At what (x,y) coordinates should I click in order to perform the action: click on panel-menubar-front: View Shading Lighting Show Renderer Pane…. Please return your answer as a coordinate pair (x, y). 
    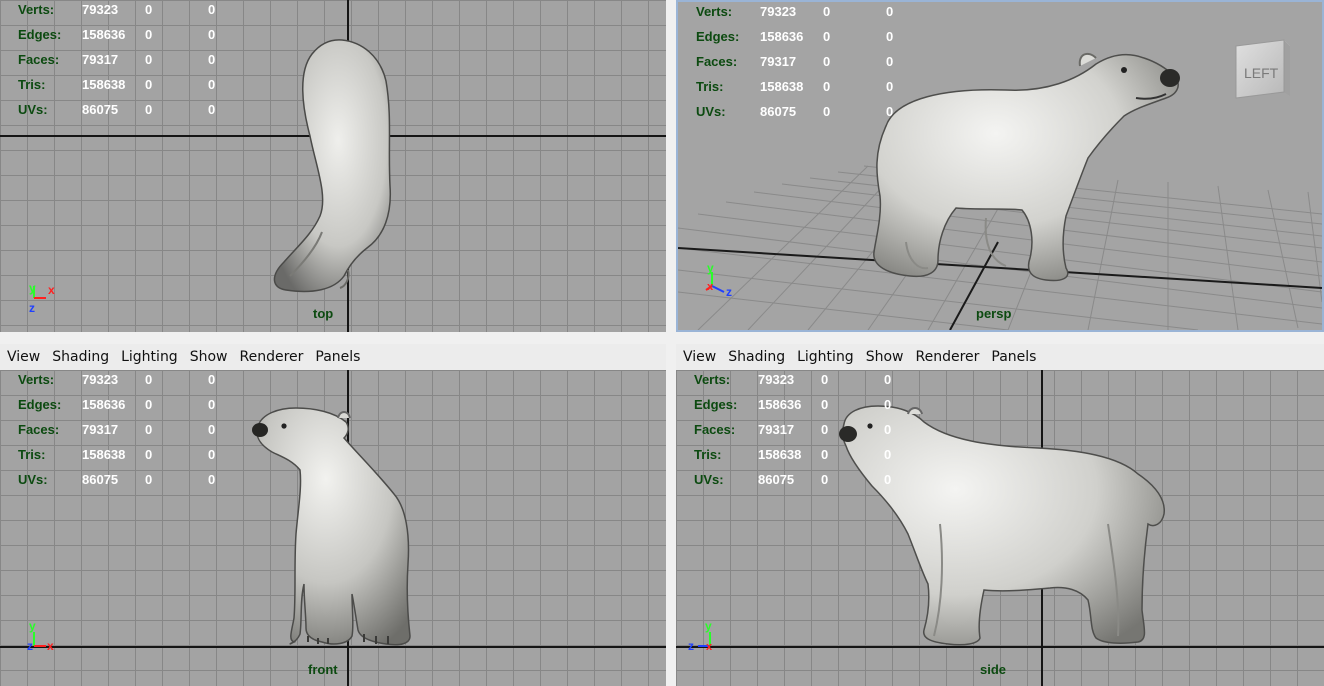
    Looking at the image, I should click on (333, 357).